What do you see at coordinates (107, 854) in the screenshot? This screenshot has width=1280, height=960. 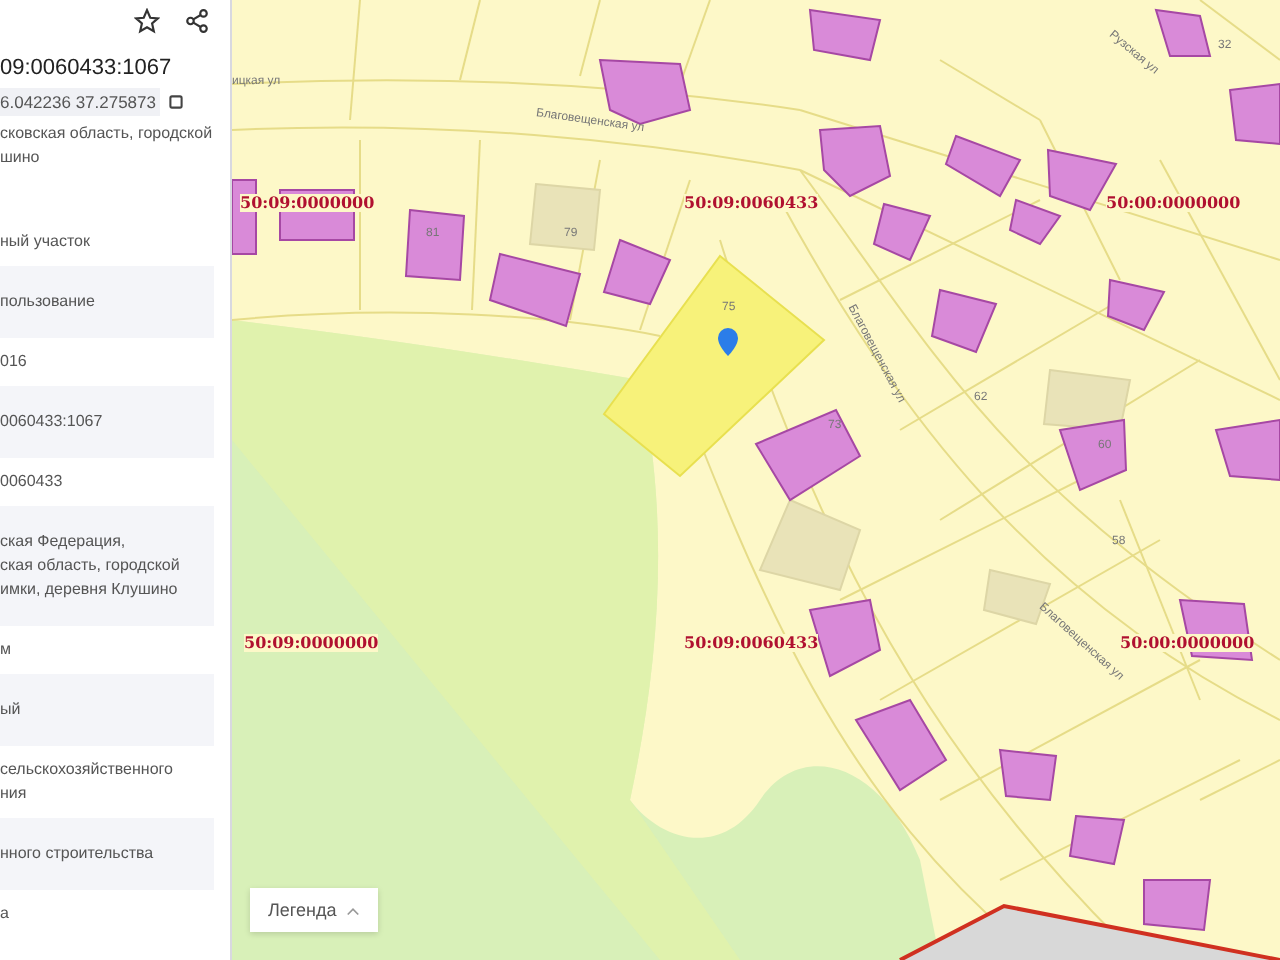 I see `detail-row: нного строительства` at bounding box center [107, 854].